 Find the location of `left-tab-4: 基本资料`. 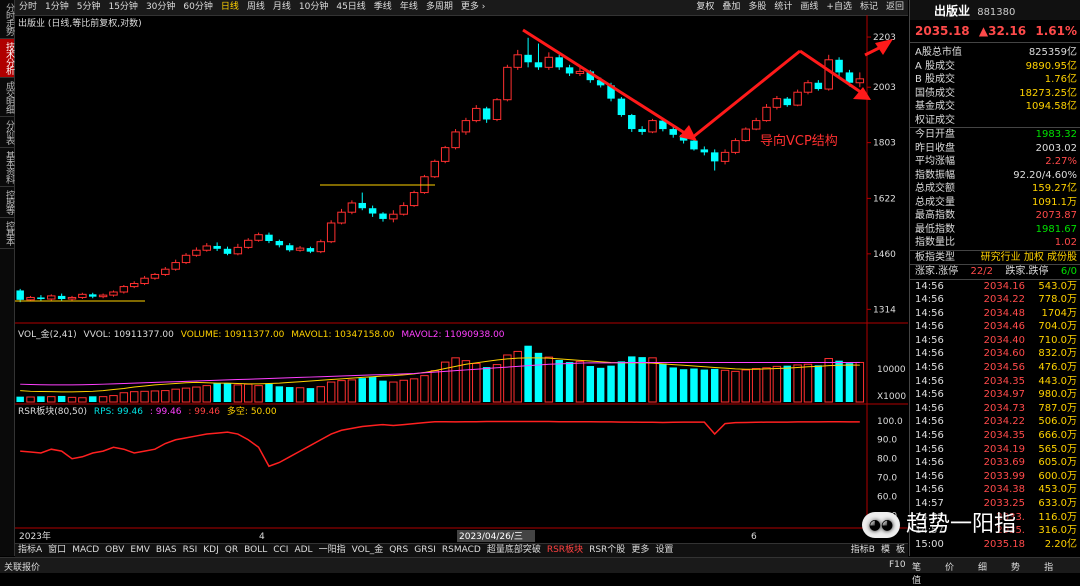

left-tab-4: 基本资料 is located at coordinates (7, 167).